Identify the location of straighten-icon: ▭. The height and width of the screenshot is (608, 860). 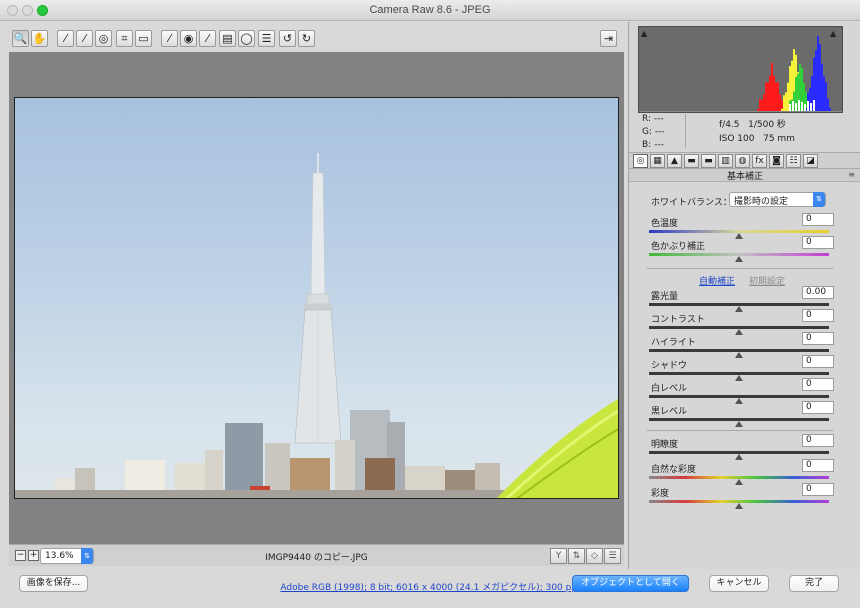
(143, 38).